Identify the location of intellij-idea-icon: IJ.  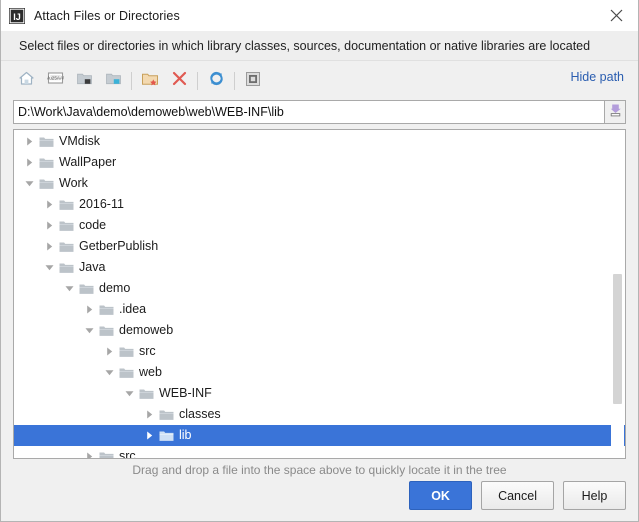
(17, 15).